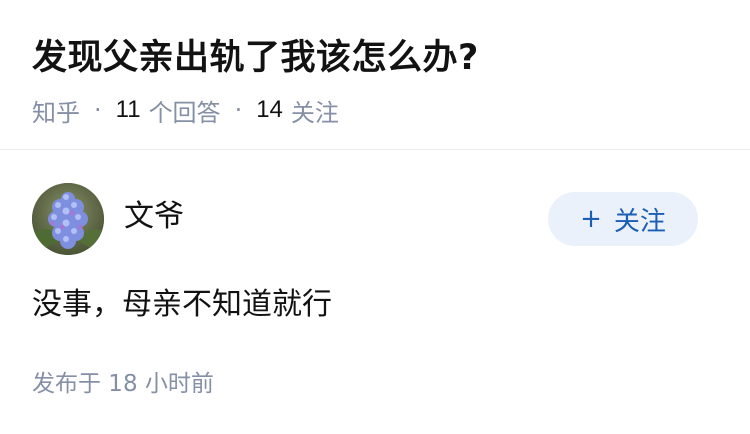  I want to click on answer-time: 发布于 18 小时前, so click(123, 384).